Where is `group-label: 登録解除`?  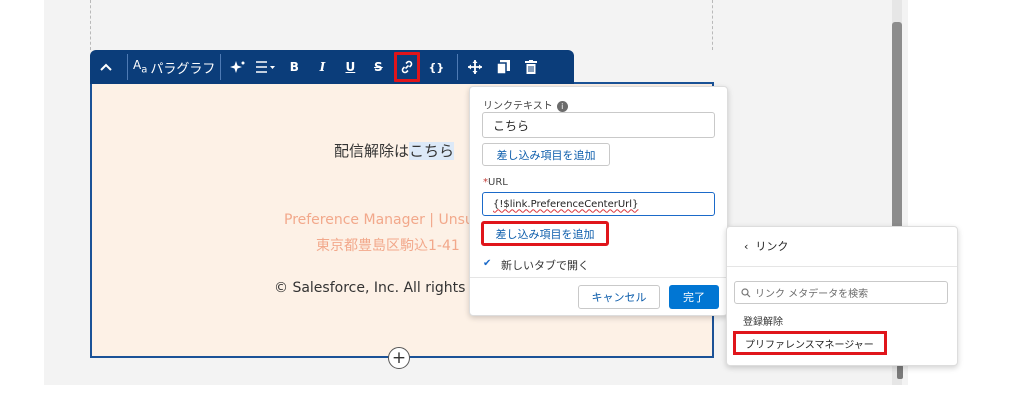 group-label: 登録解除 is located at coordinates (763, 322).